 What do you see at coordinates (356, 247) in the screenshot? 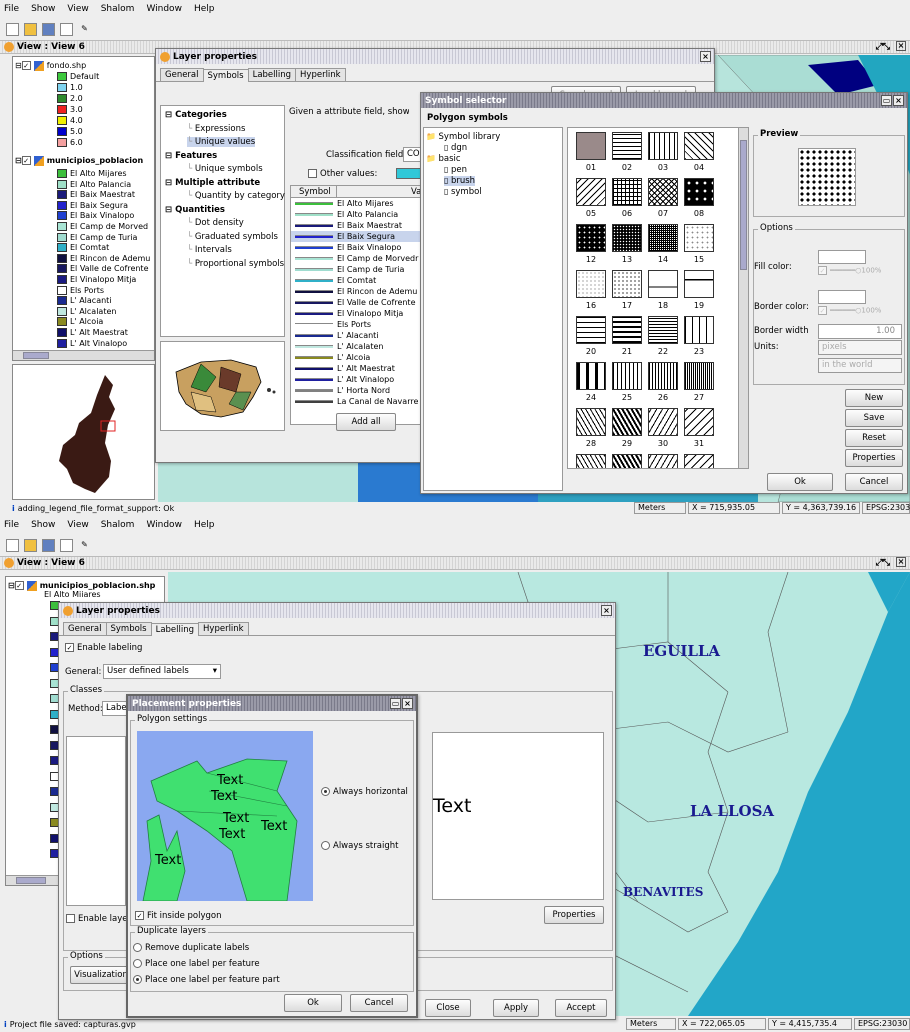
I see `table-row: El Baix Vinalopo` at bounding box center [356, 247].